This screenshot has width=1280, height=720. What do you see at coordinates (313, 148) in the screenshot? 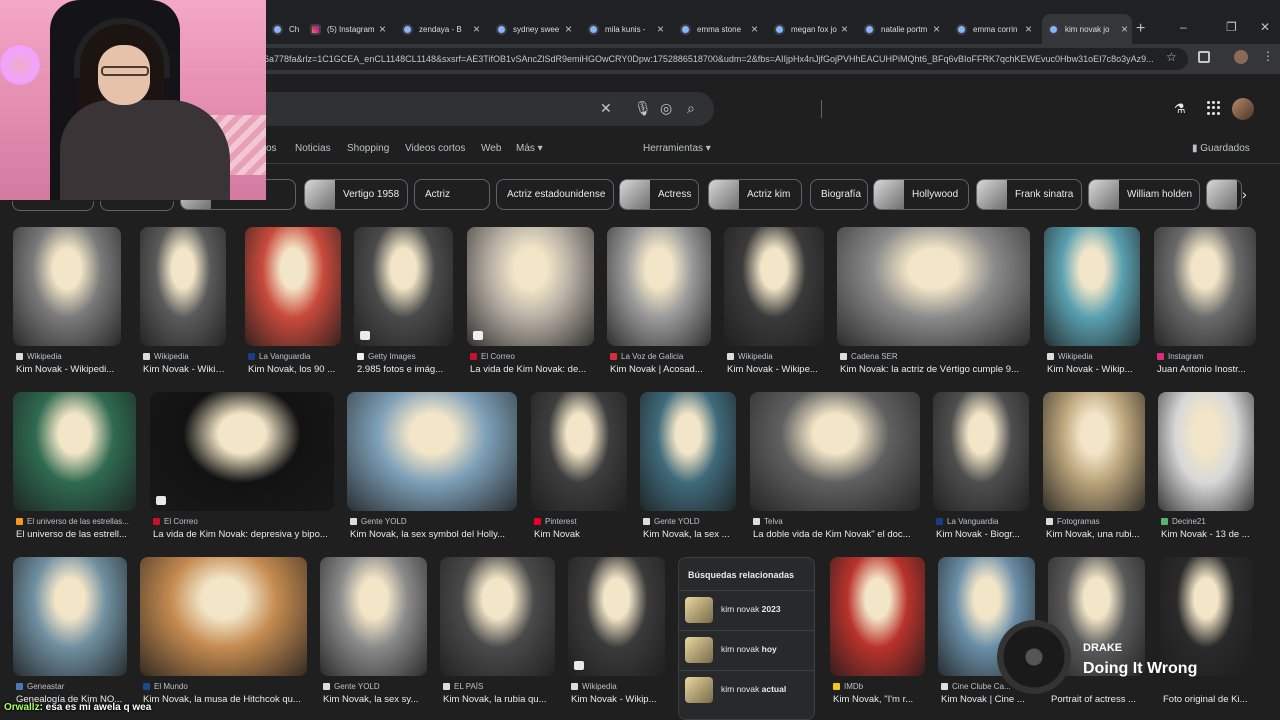
I see `tab-news: Noticias` at bounding box center [313, 148].